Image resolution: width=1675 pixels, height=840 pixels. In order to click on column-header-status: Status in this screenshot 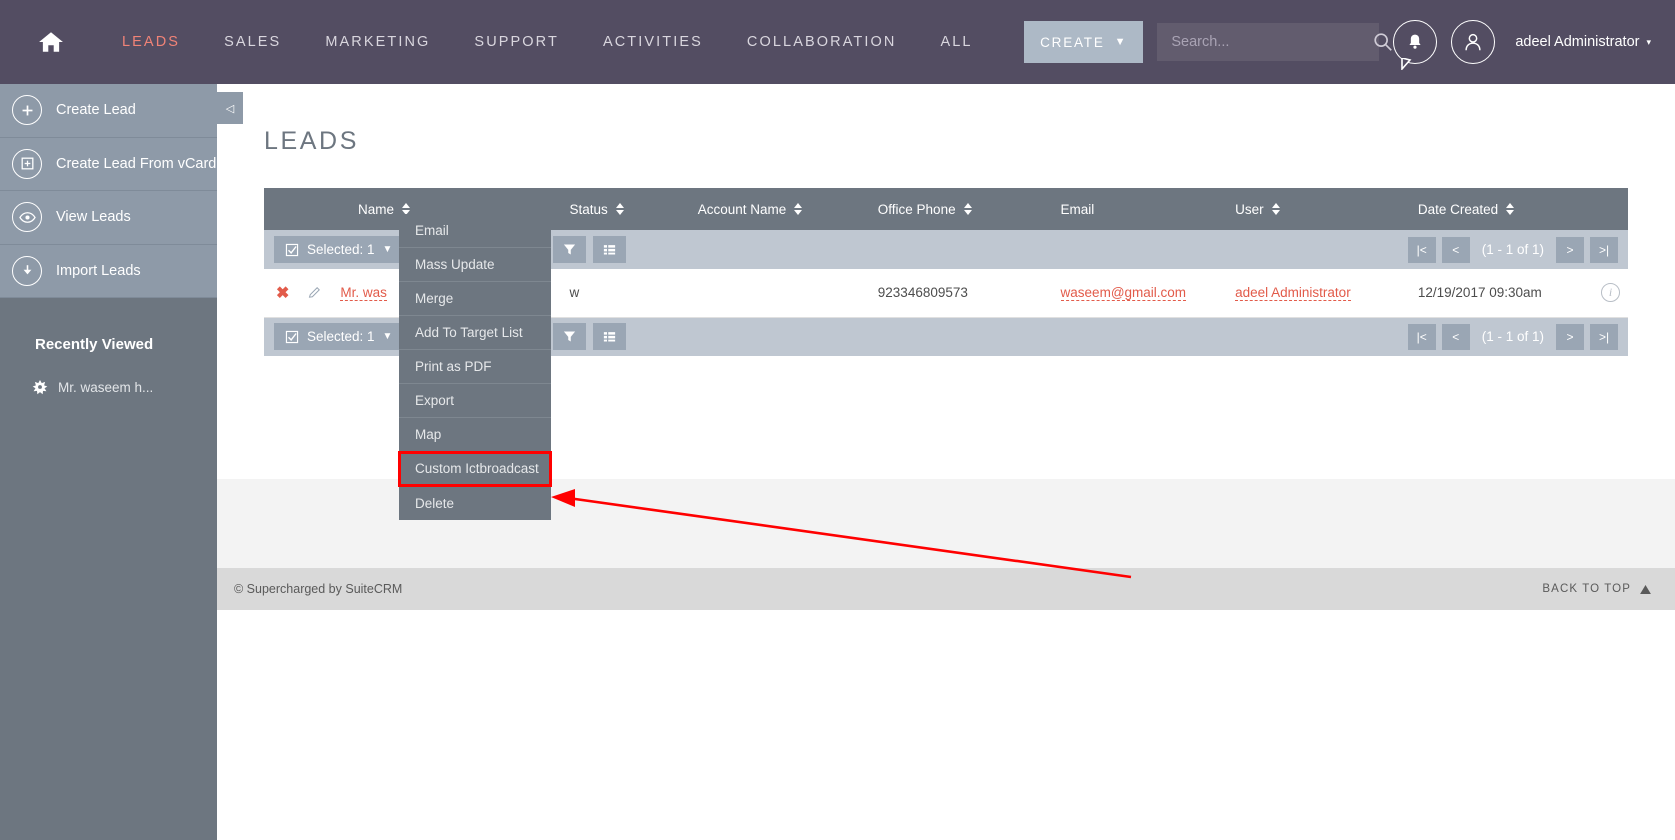, I will do `click(633, 209)`.